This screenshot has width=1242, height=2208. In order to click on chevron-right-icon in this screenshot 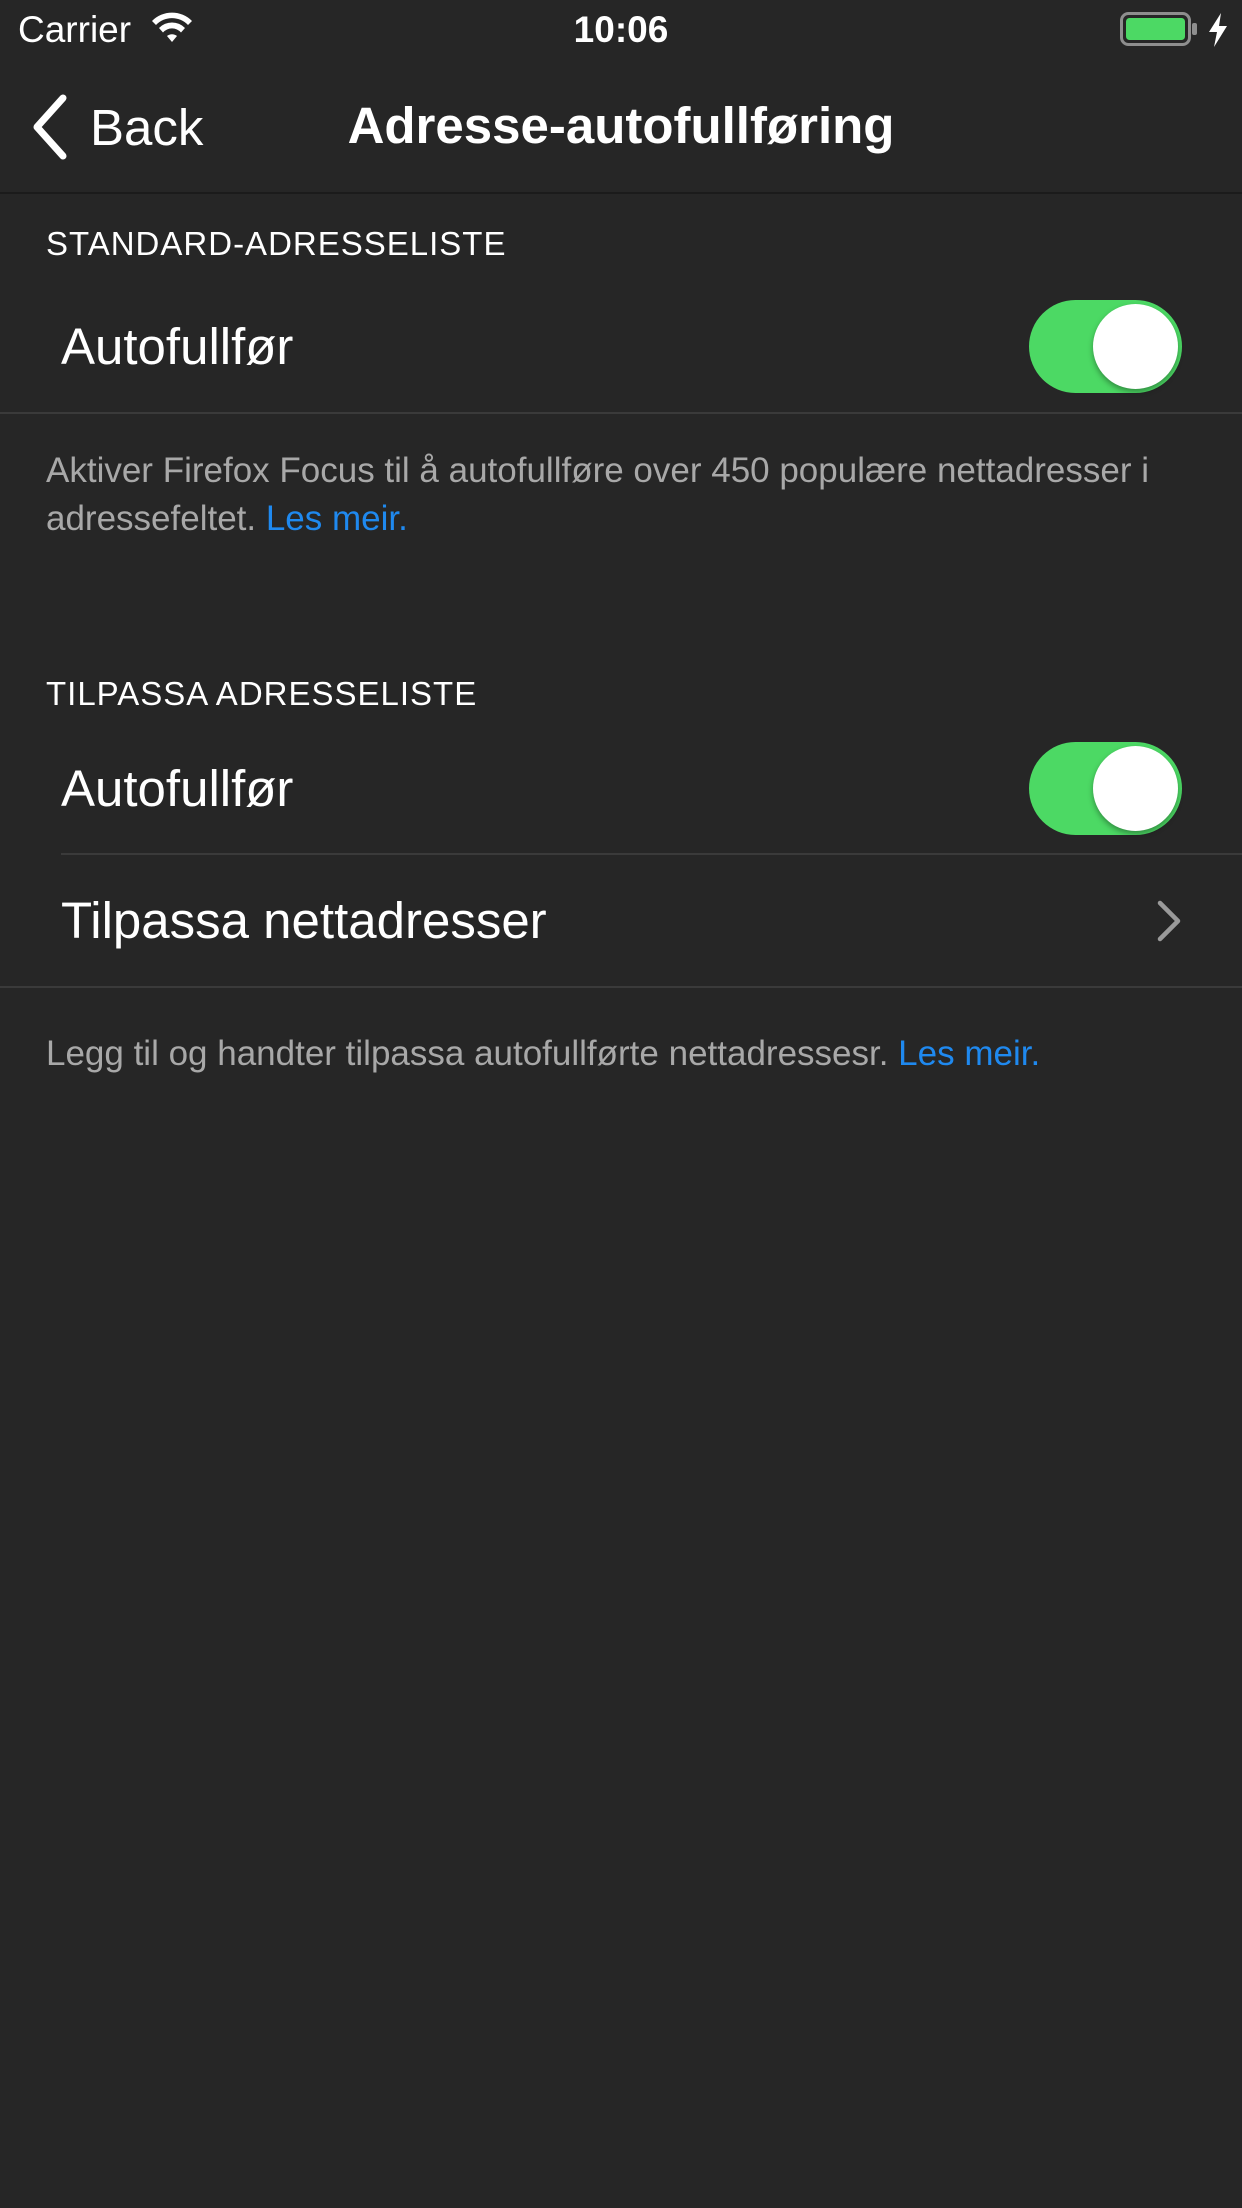, I will do `click(1169, 921)`.